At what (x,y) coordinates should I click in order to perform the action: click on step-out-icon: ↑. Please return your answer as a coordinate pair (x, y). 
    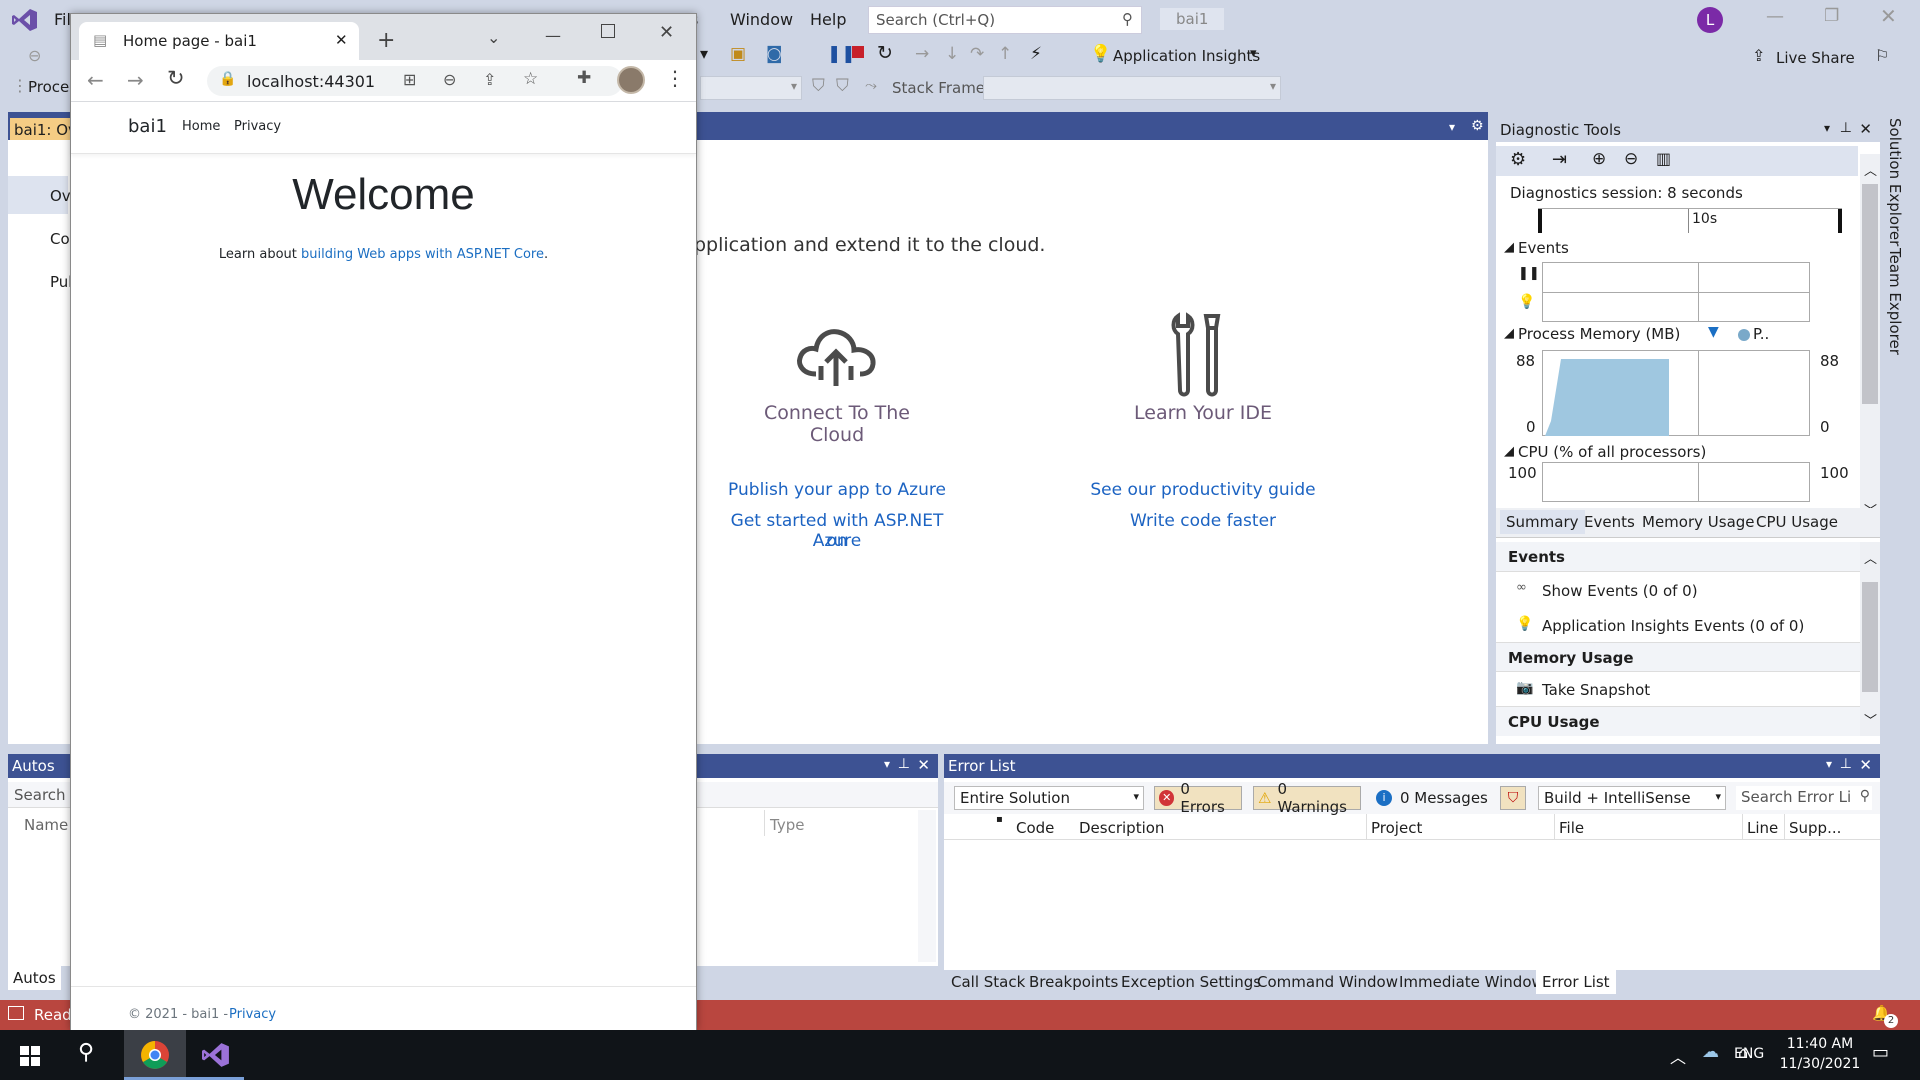
    Looking at the image, I should click on (1005, 54).